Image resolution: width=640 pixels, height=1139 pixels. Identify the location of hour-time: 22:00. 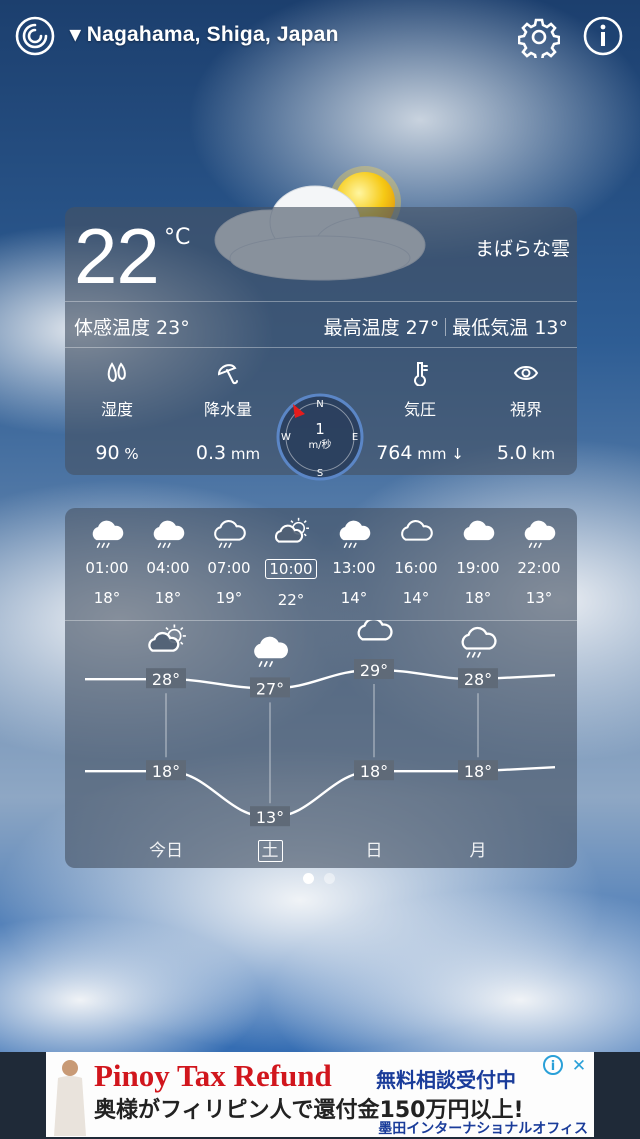
(539, 568).